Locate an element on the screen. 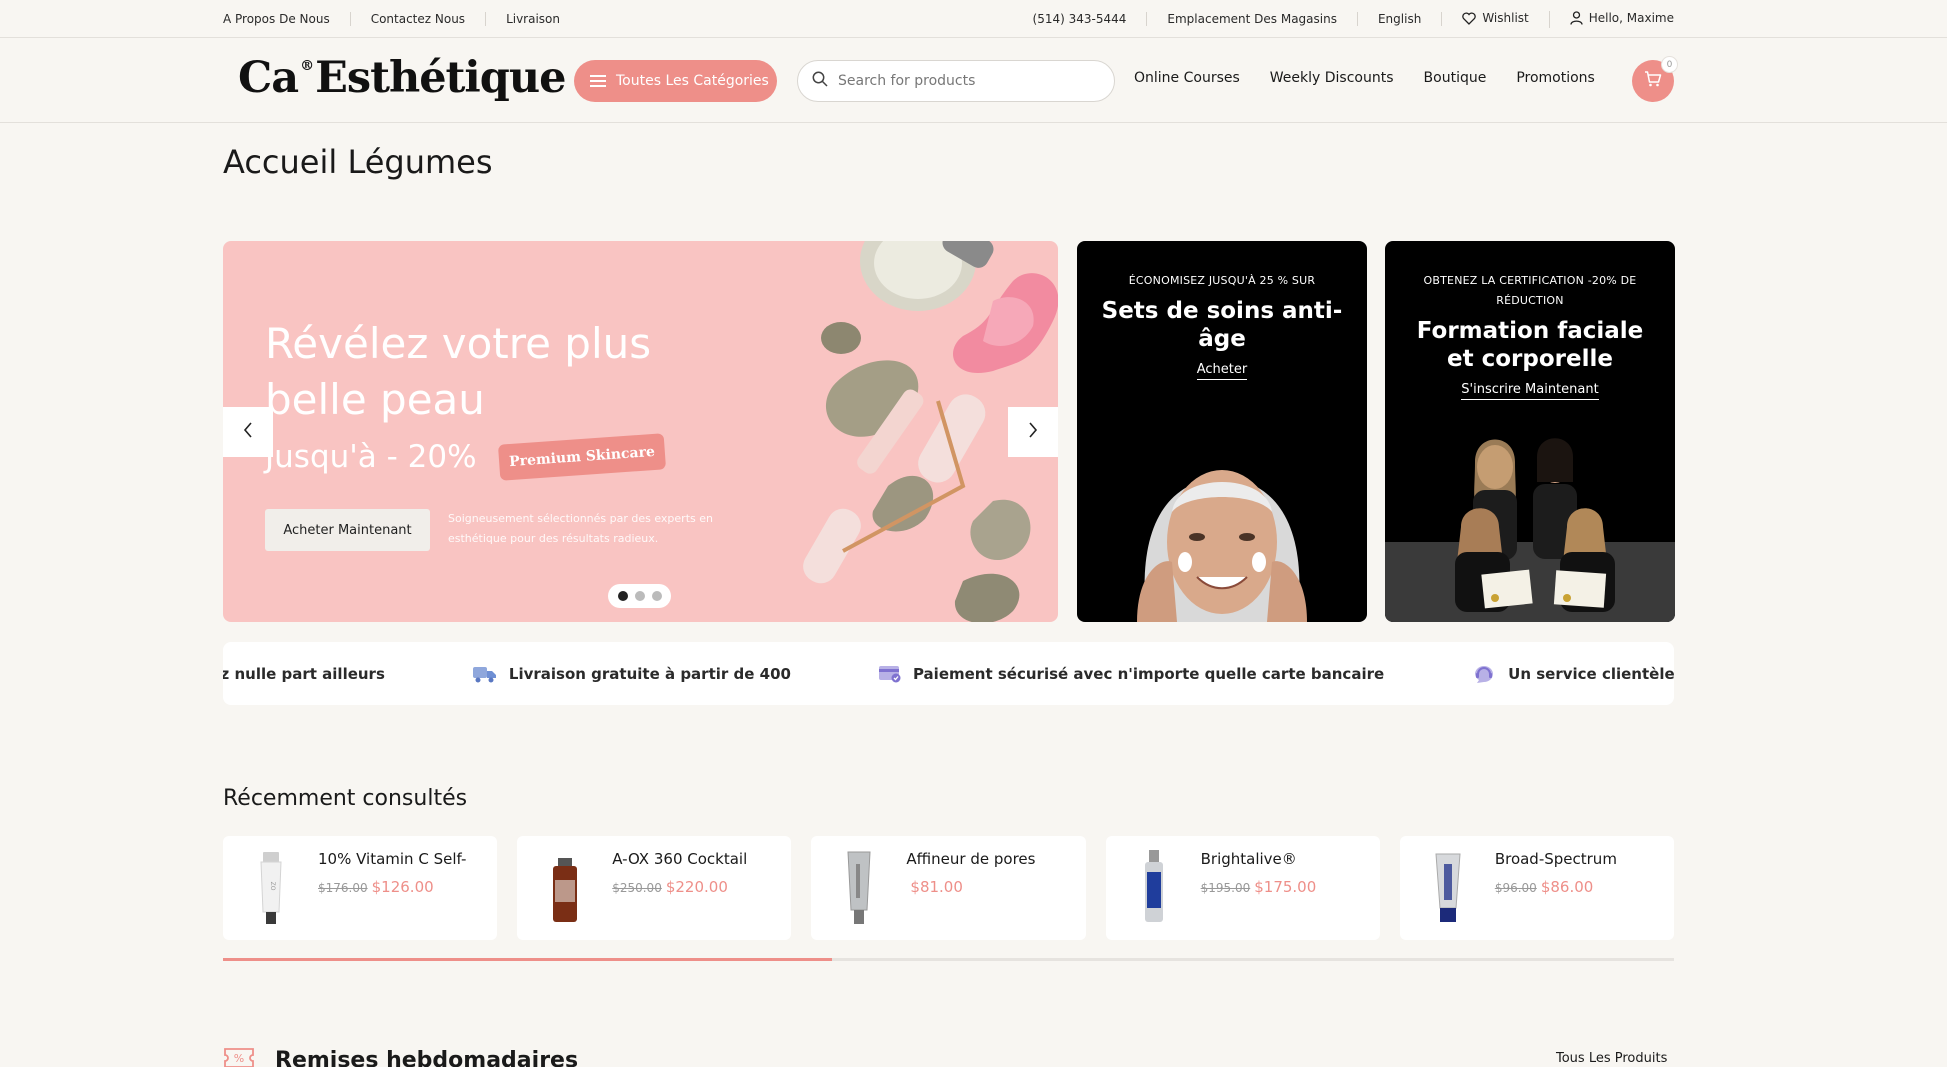 The image size is (1947, 1067). slider-prev-button is located at coordinates (248, 432).